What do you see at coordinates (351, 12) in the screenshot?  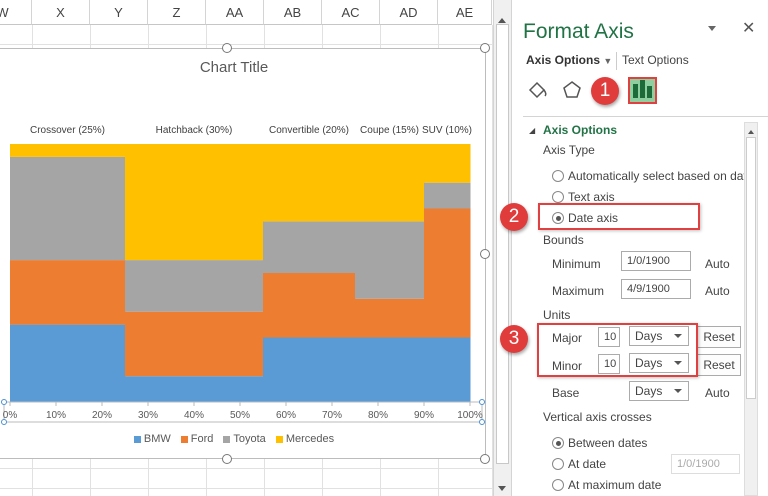 I see `column-header: AC` at bounding box center [351, 12].